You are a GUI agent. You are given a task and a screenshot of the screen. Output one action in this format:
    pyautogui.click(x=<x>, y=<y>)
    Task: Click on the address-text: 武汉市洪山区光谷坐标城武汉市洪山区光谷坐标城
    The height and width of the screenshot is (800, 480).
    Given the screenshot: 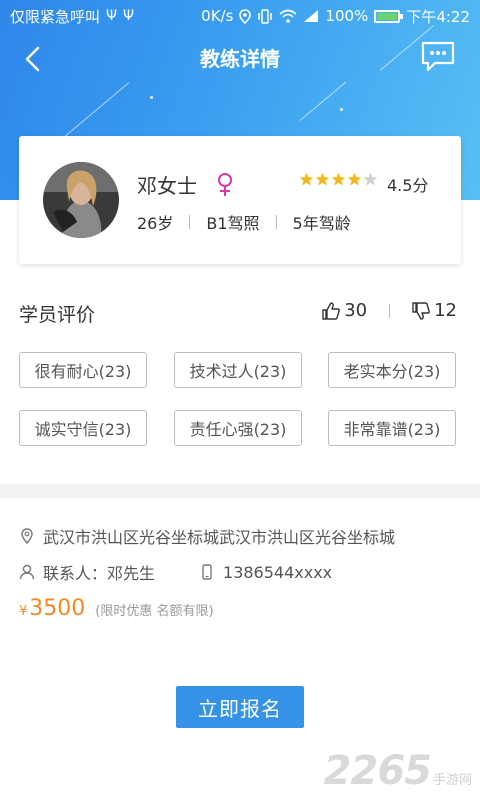 What is the action you would take?
    pyautogui.click(x=219, y=537)
    